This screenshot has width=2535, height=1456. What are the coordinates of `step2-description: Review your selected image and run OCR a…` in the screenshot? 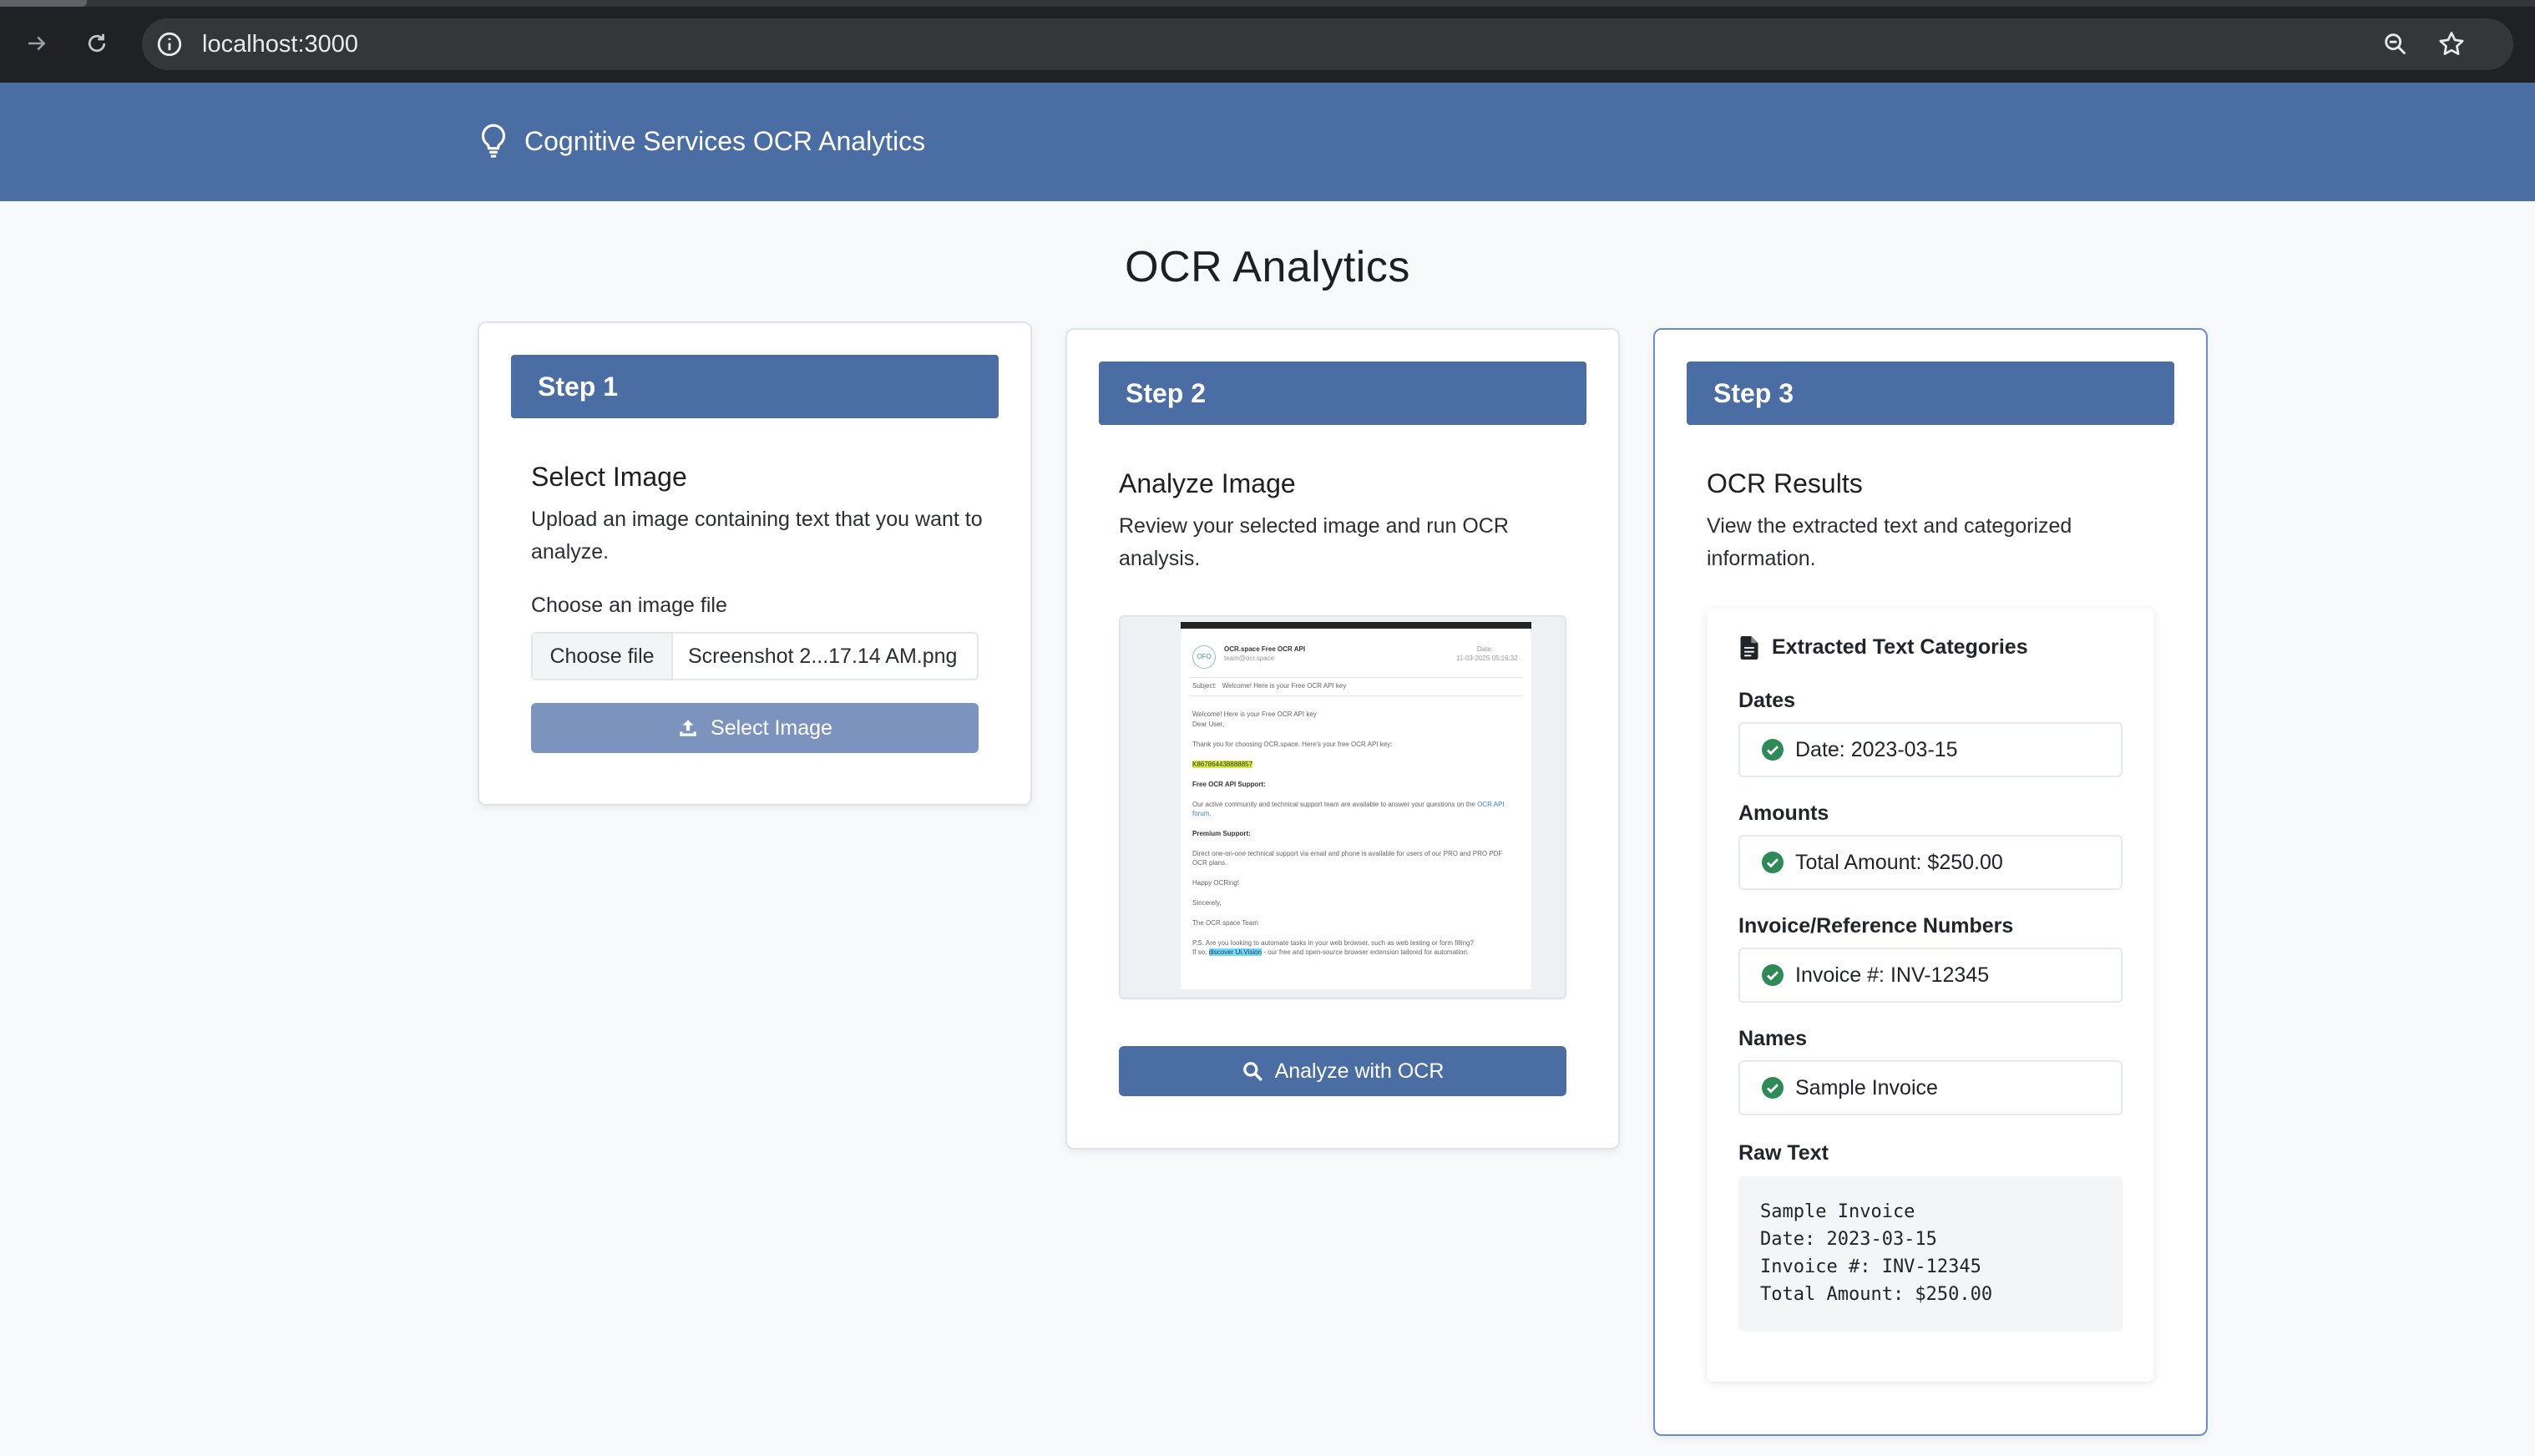 It's located at (1314, 542).